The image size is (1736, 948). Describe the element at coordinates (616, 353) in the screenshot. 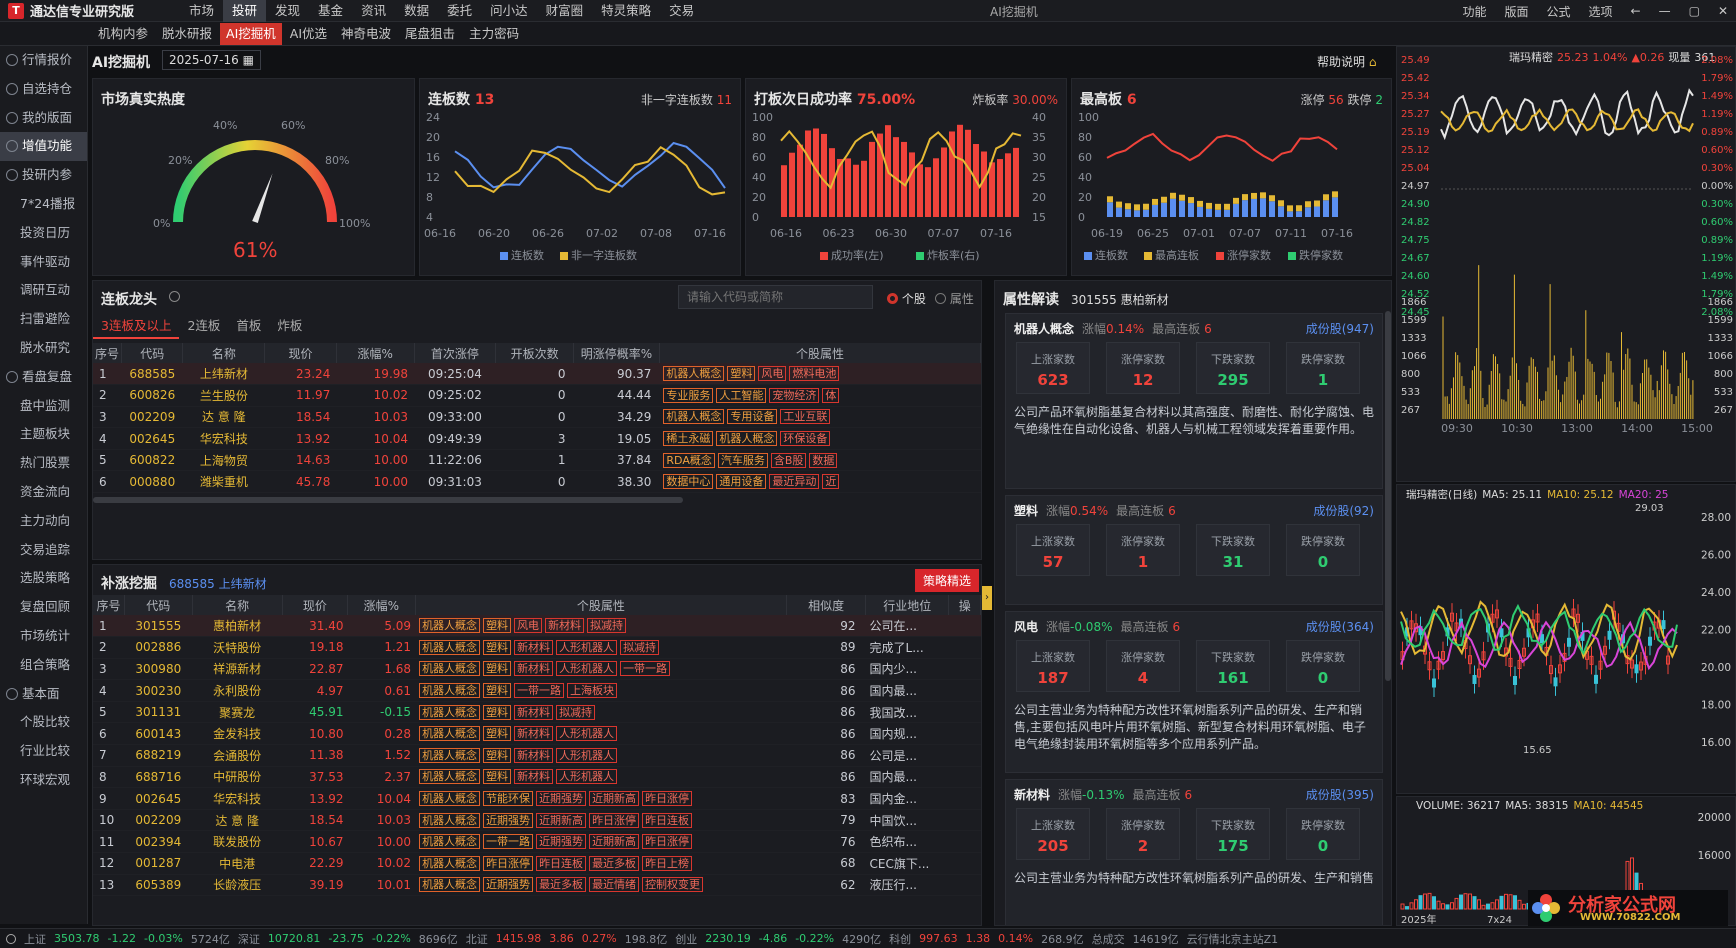

I see `column-header: 明涨停概率%` at that location.